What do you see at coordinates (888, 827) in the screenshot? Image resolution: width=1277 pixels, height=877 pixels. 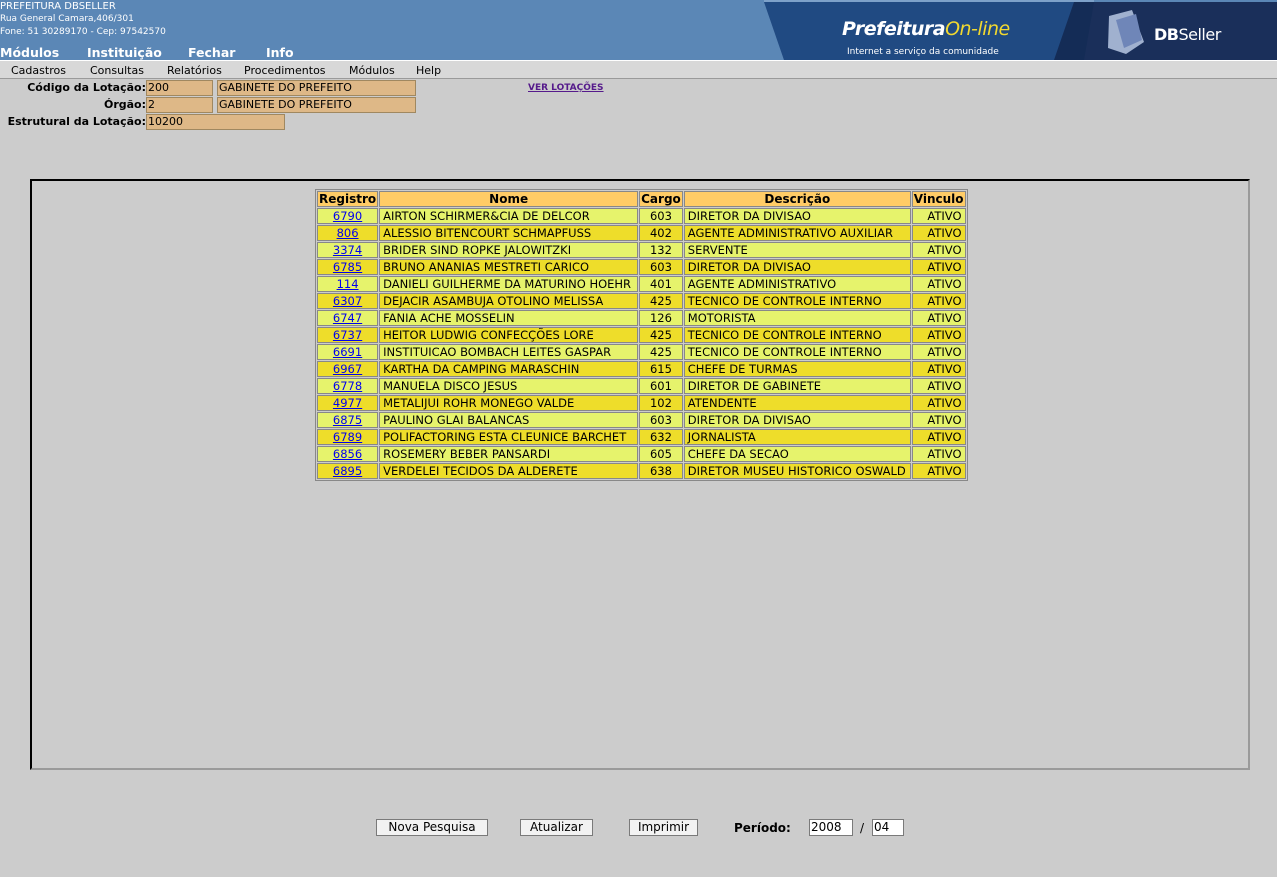 I see `periodo-mes-input: 04` at bounding box center [888, 827].